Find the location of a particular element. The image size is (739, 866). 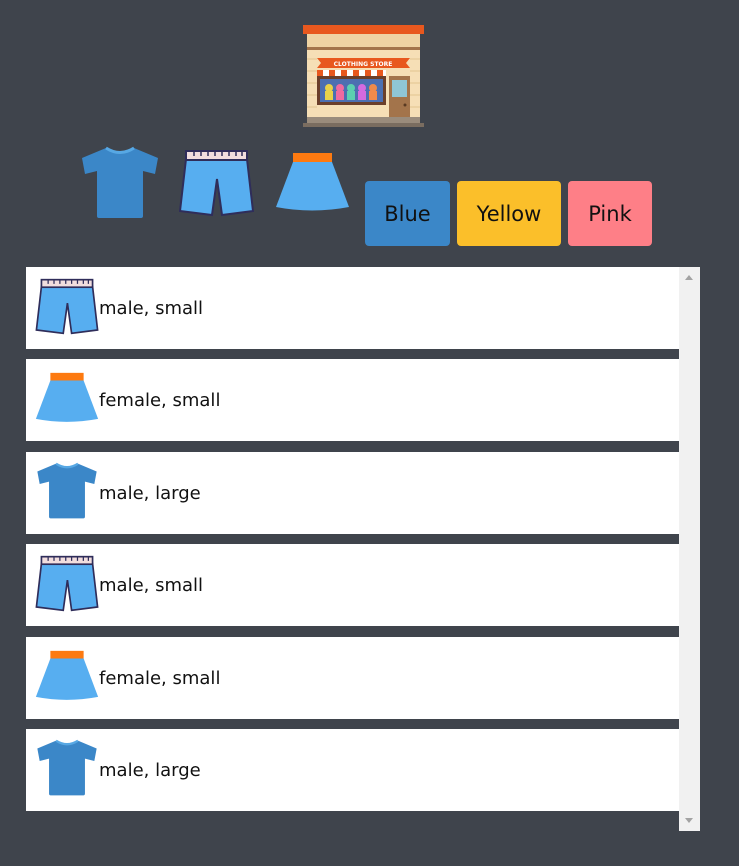

scrollbar is located at coordinates (689, 549).